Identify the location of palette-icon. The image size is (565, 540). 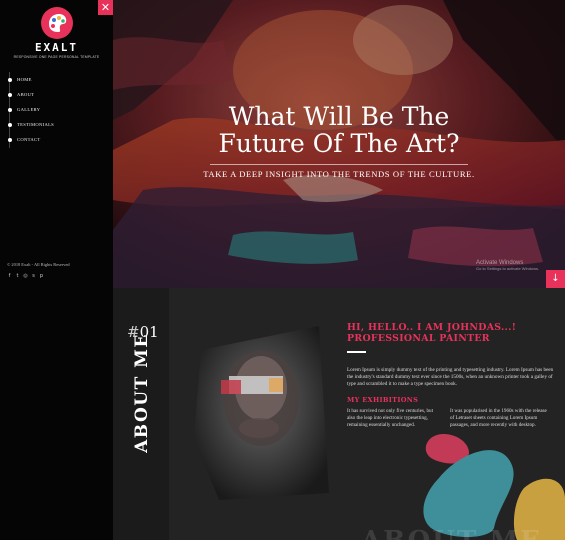
(57, 23).